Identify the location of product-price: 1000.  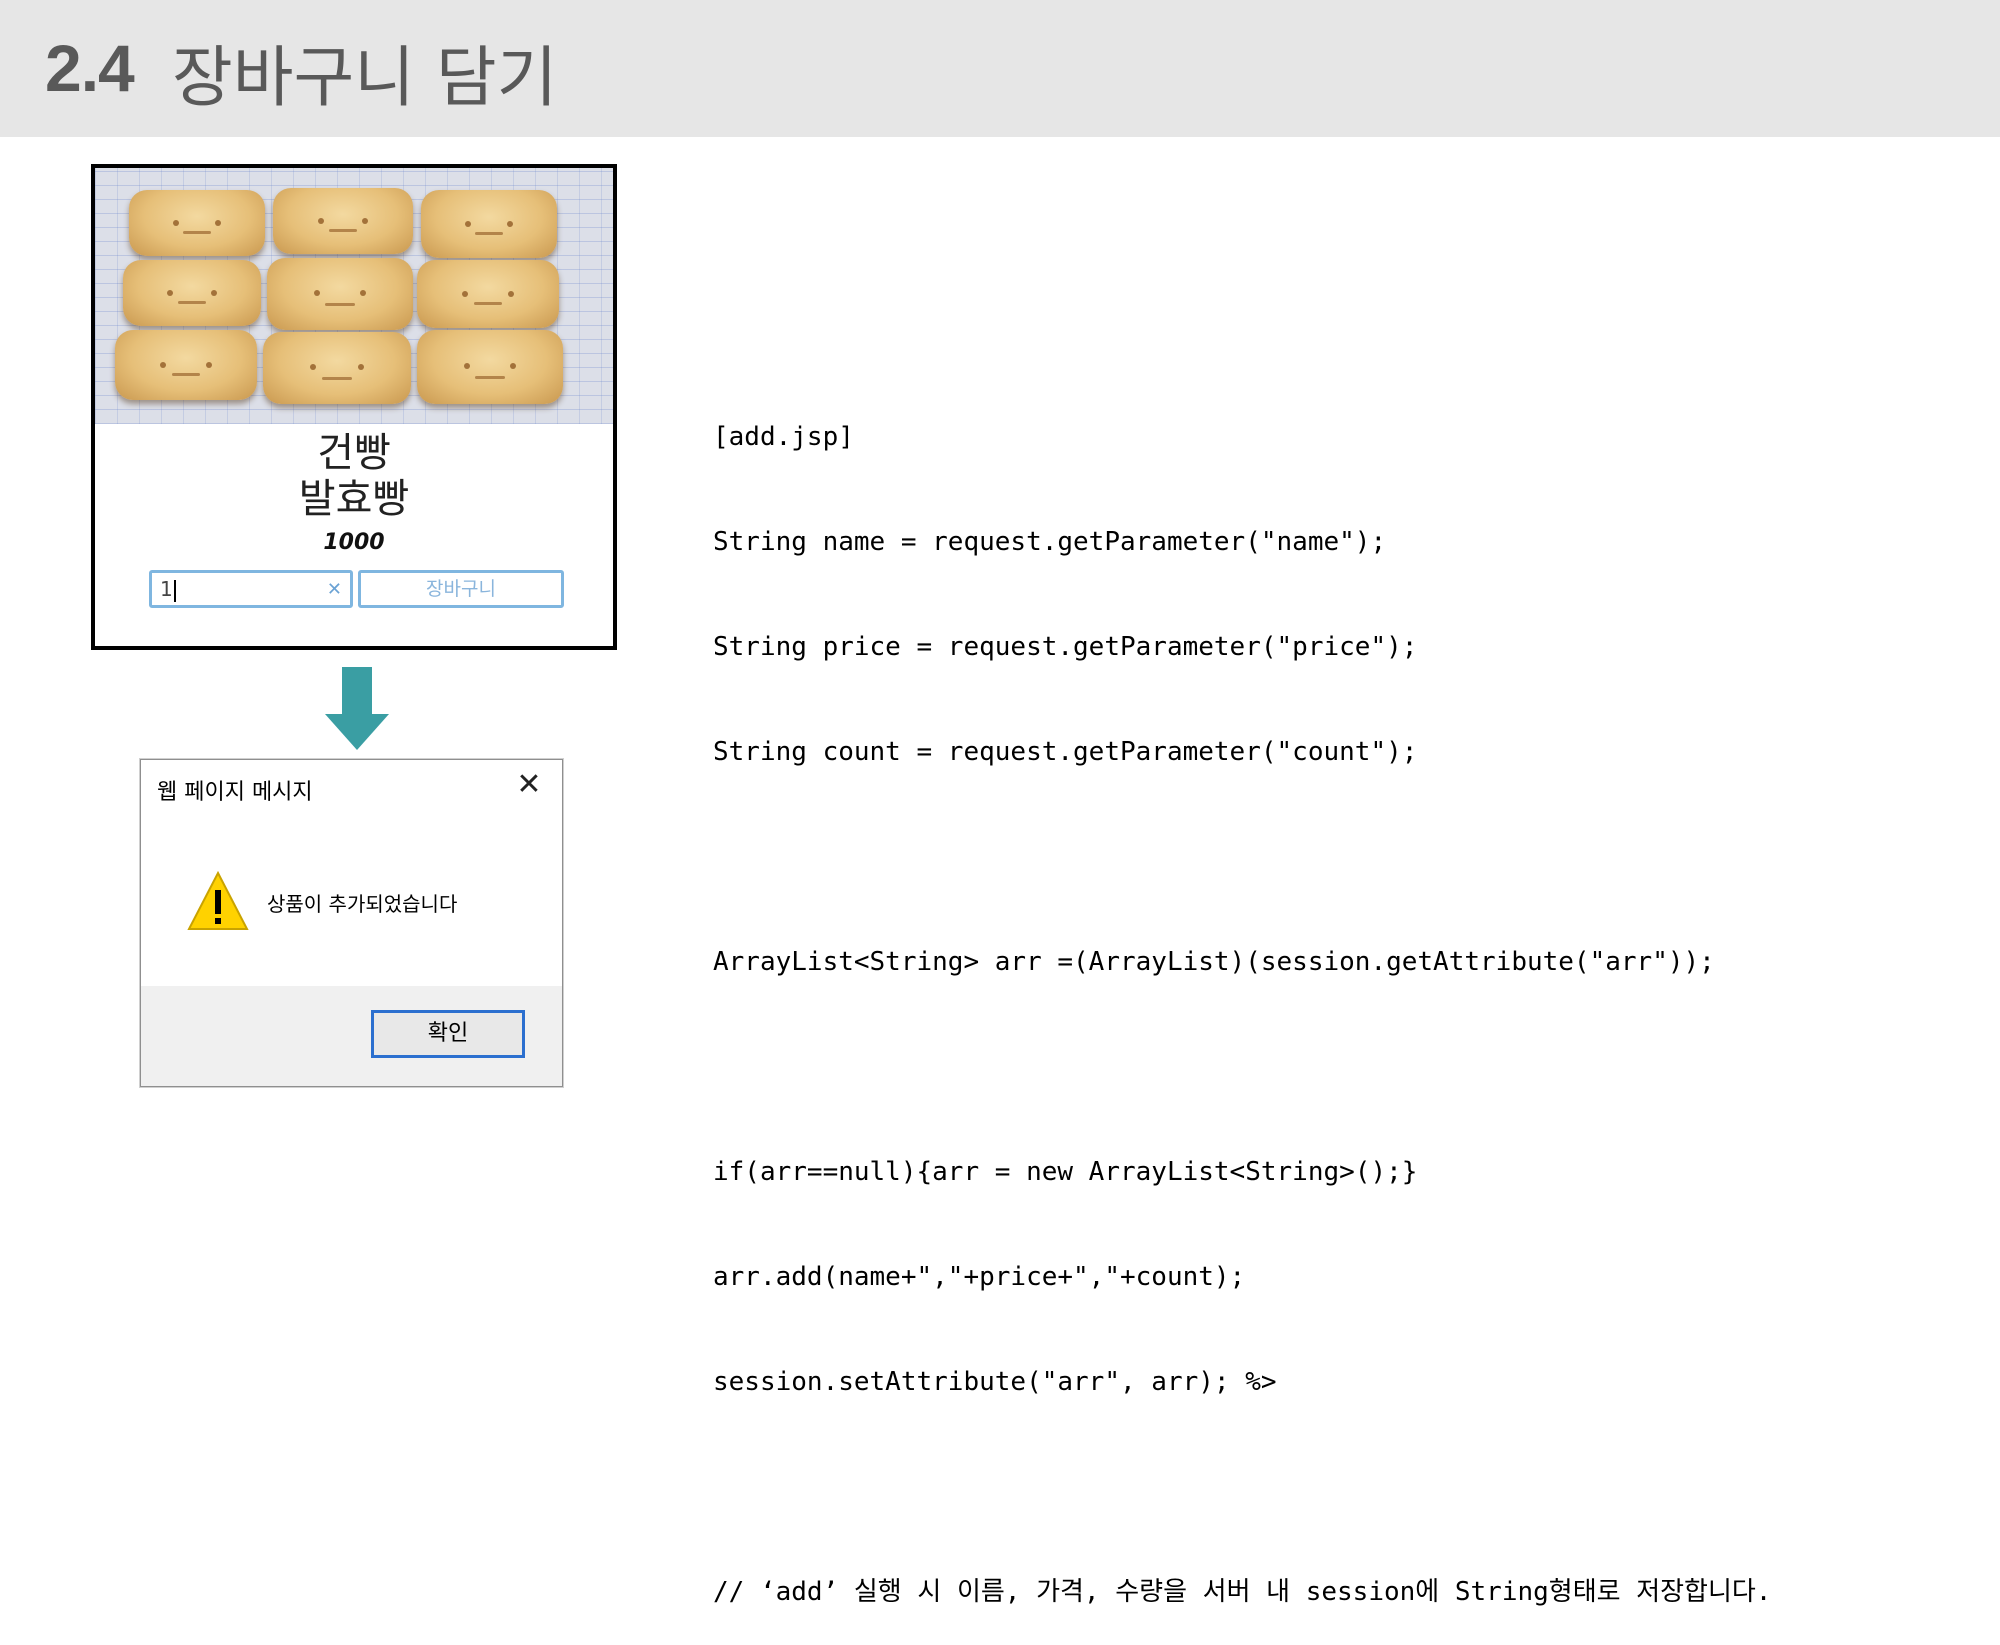
(354, 542).